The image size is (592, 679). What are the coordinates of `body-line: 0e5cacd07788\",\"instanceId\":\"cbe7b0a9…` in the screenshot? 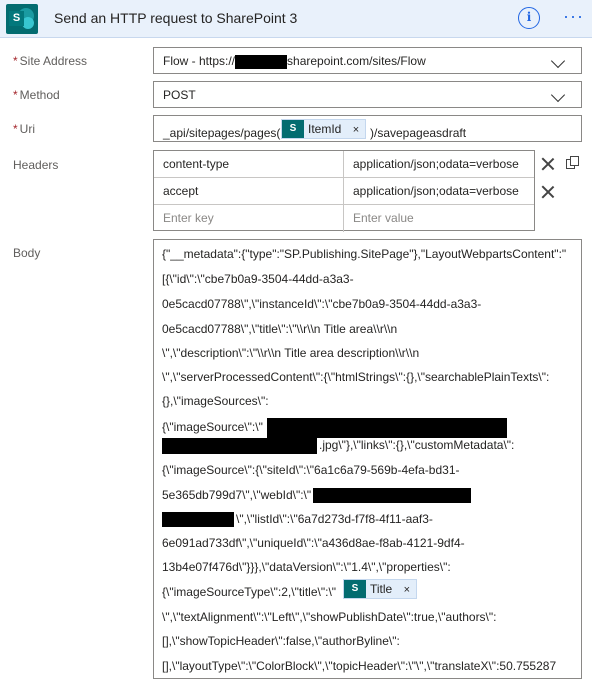 It's located at (322, 304).